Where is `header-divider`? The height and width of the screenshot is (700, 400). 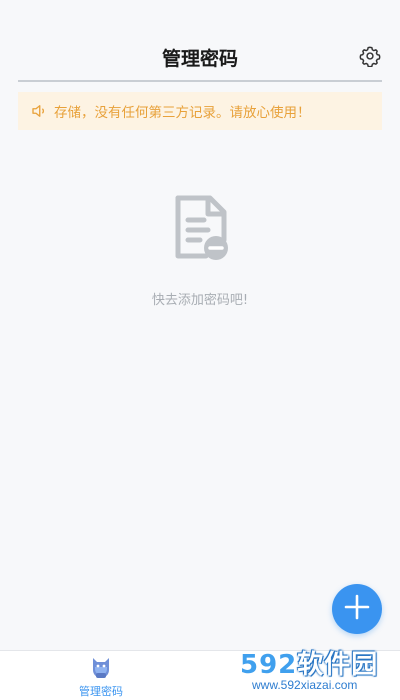 header-divider is located at coordinates (200, 81).